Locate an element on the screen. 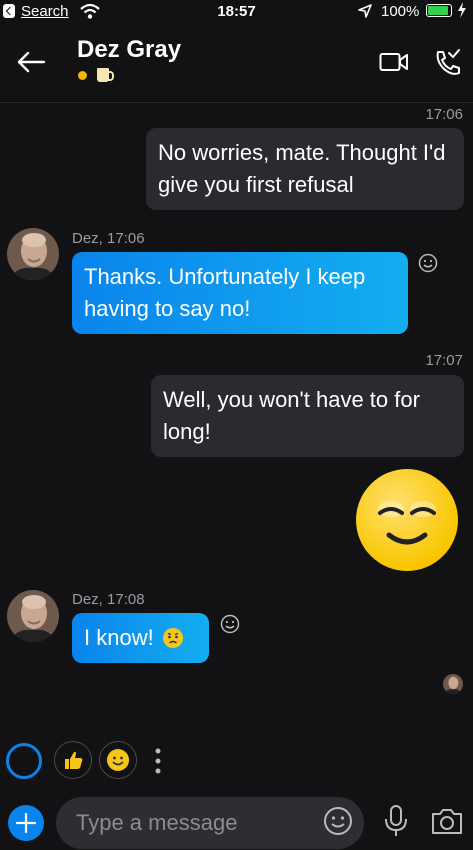 The image size is (473, 850). battery-percentage: 100% is located at coordinates (400, 11).